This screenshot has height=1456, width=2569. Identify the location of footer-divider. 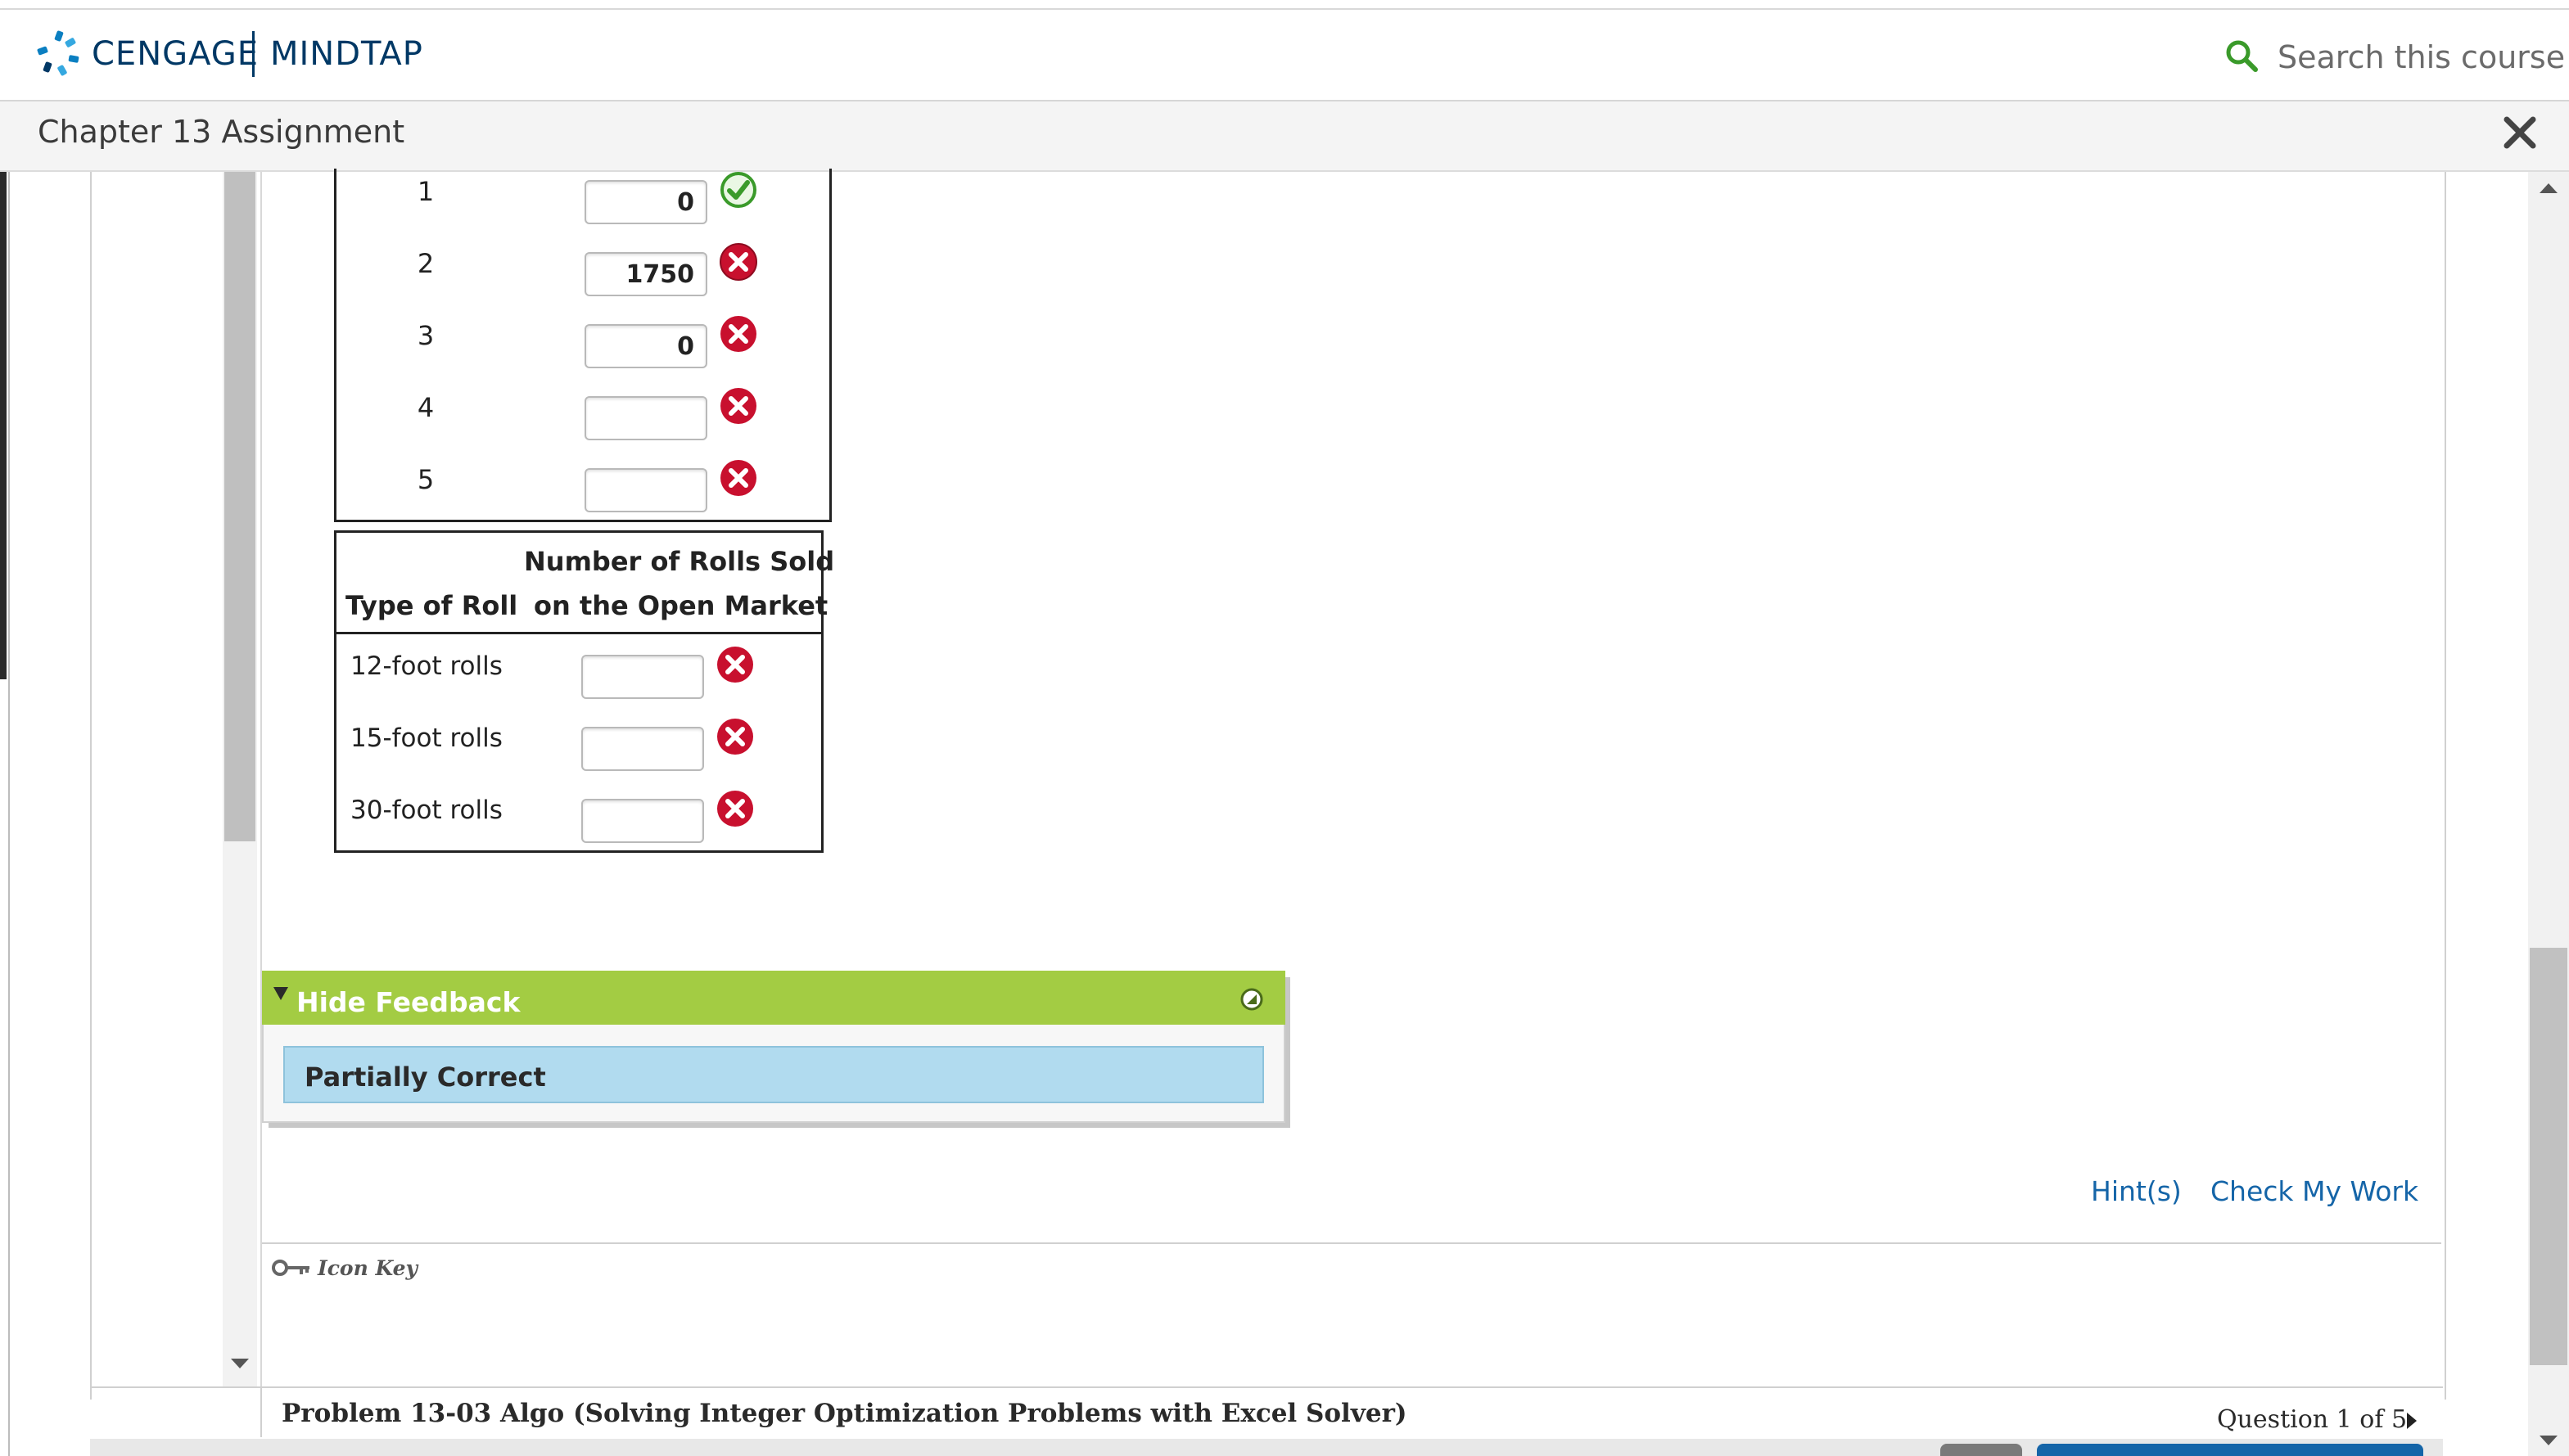
(1266, 1387).